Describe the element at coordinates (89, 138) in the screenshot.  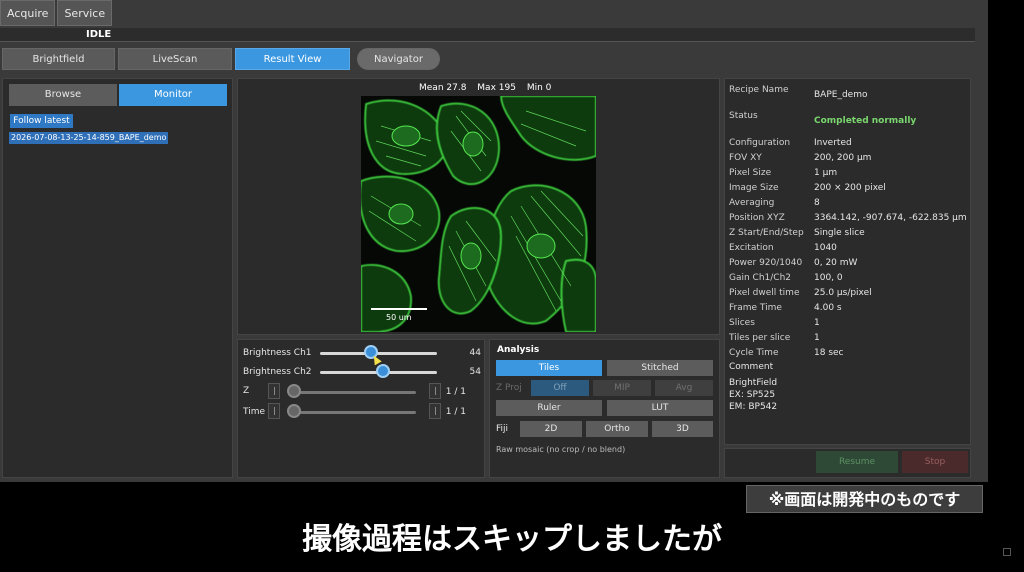
I see `list-item: 2026-07-08-13-25-14-859_BAPE_demo` at that location.